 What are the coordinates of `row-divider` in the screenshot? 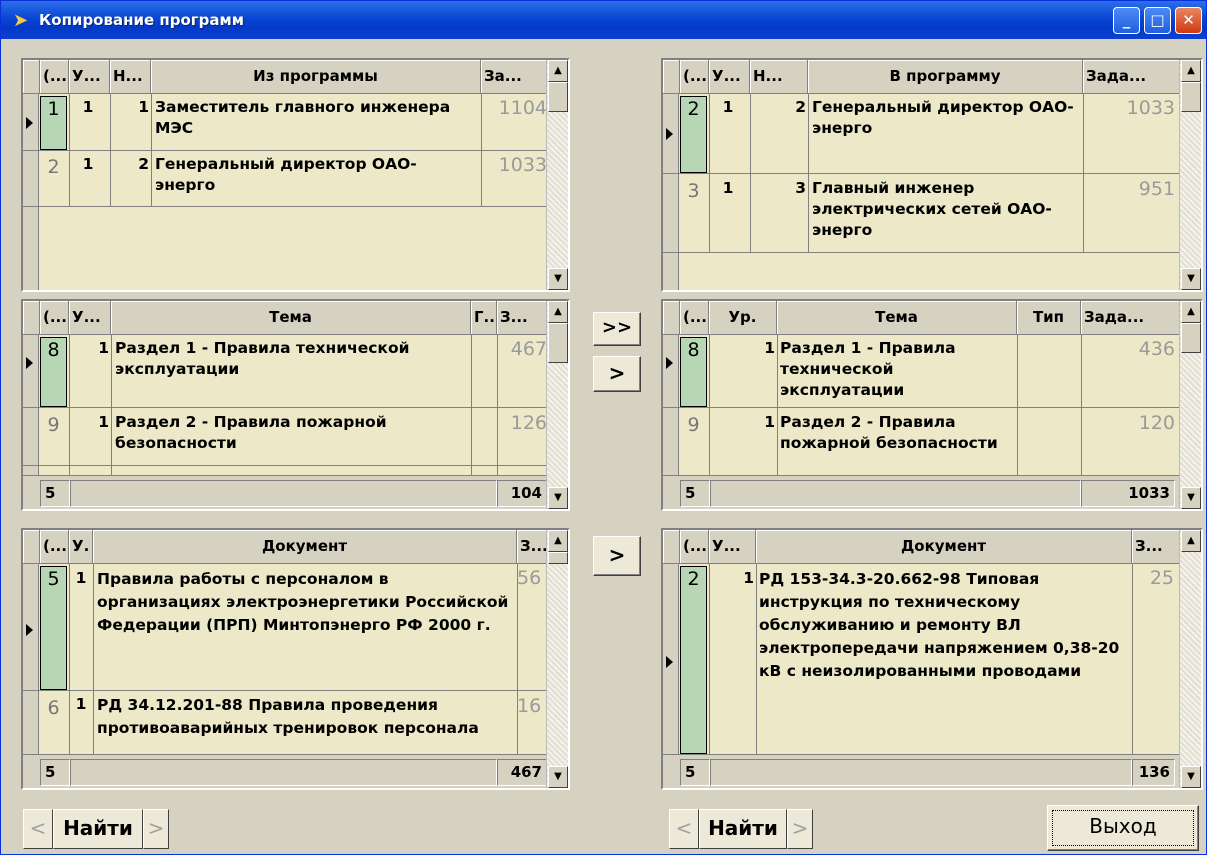 It's located at (922, 173).